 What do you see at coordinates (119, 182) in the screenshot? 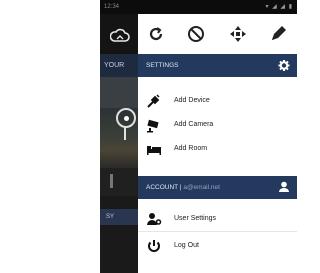
I see `background-row` at bounding box center [119, 182].